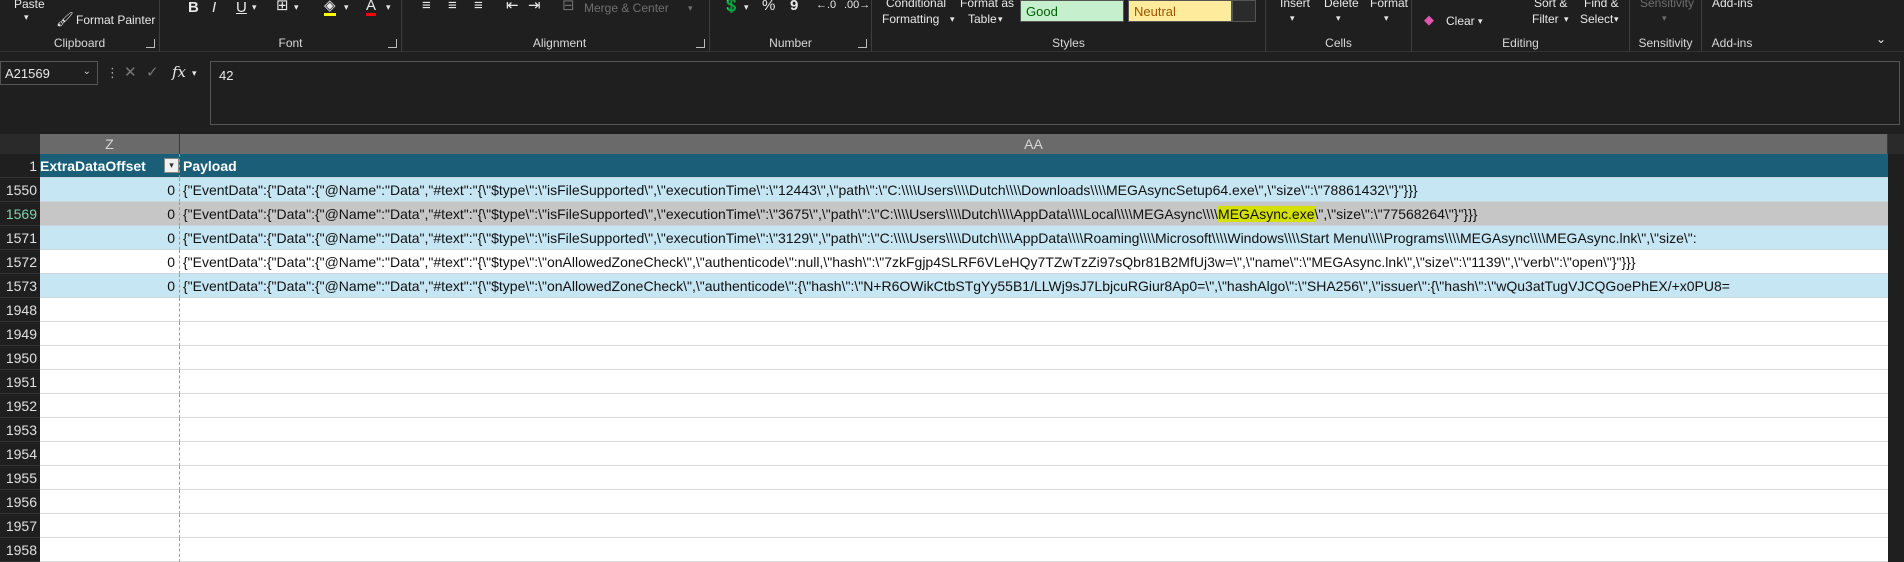 The height and width of the screenshot is (562, 1904). Describe the element at coordinates (1566, 19) in the screenshot. I see `sort-filter-dropdown-icon: ▾` at that location.